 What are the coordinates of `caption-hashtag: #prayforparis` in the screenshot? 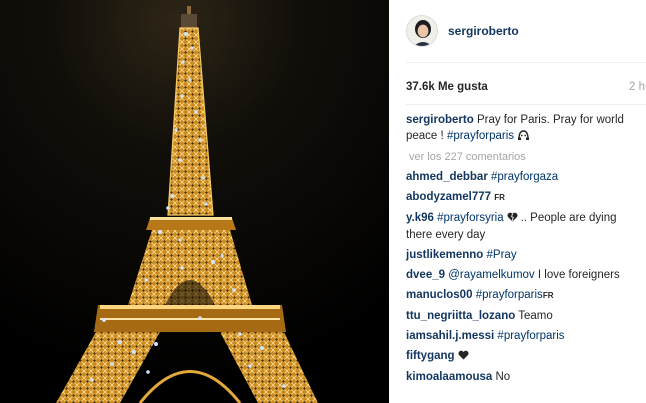 It's located at (480, 136).